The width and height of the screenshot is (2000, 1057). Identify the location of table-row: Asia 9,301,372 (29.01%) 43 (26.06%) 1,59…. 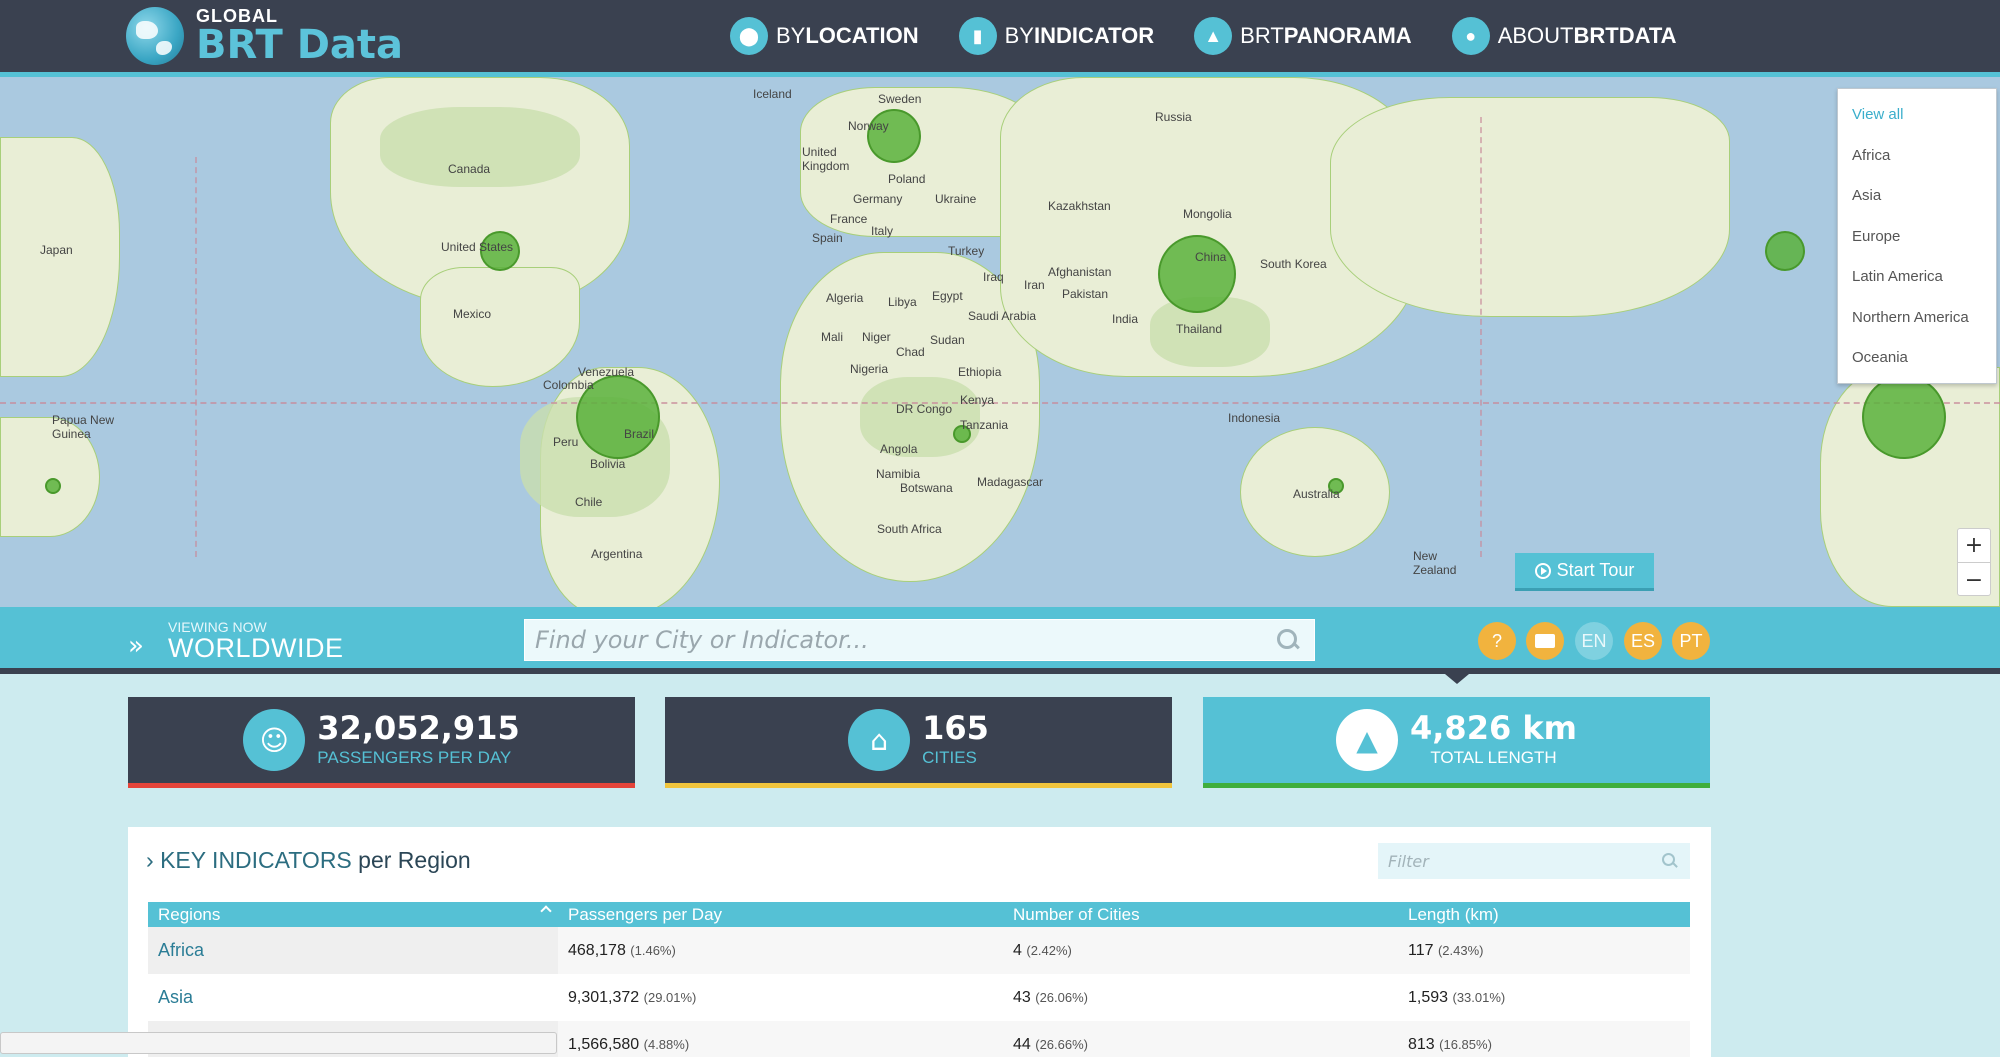
(919, 997).